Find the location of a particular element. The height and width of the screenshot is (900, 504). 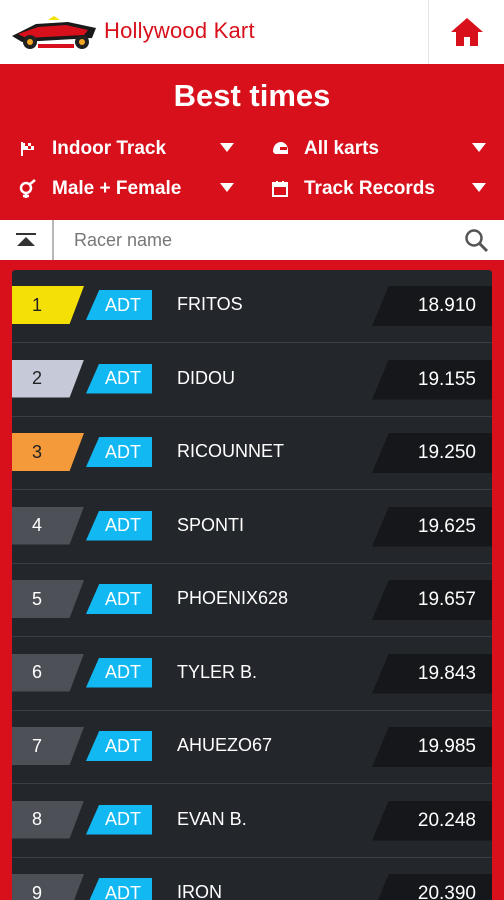

track-filter: Indoor Track is located at coordinates (126, 149).